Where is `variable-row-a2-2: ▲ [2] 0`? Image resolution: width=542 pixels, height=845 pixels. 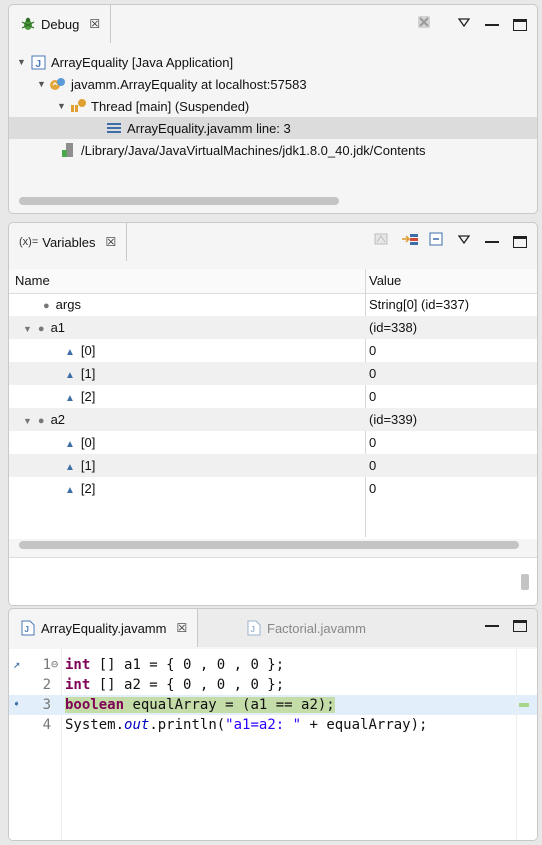
variable-row-a2-2: ▲ [2] 0 is located at coordinates (273, 488).